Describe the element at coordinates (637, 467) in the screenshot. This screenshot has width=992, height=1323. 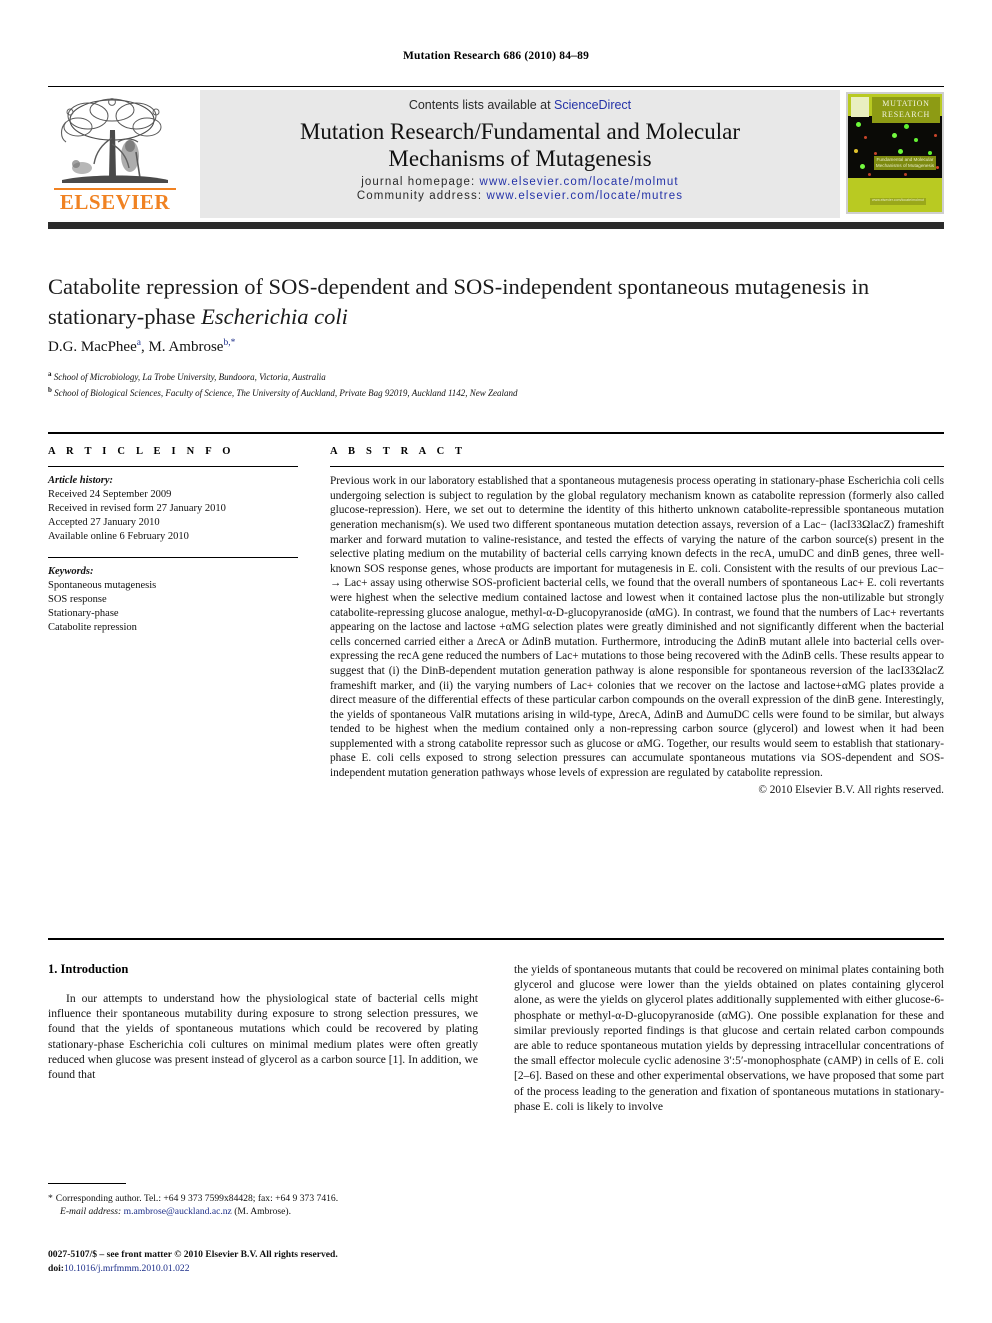
I see `abstract-divider` at that location.